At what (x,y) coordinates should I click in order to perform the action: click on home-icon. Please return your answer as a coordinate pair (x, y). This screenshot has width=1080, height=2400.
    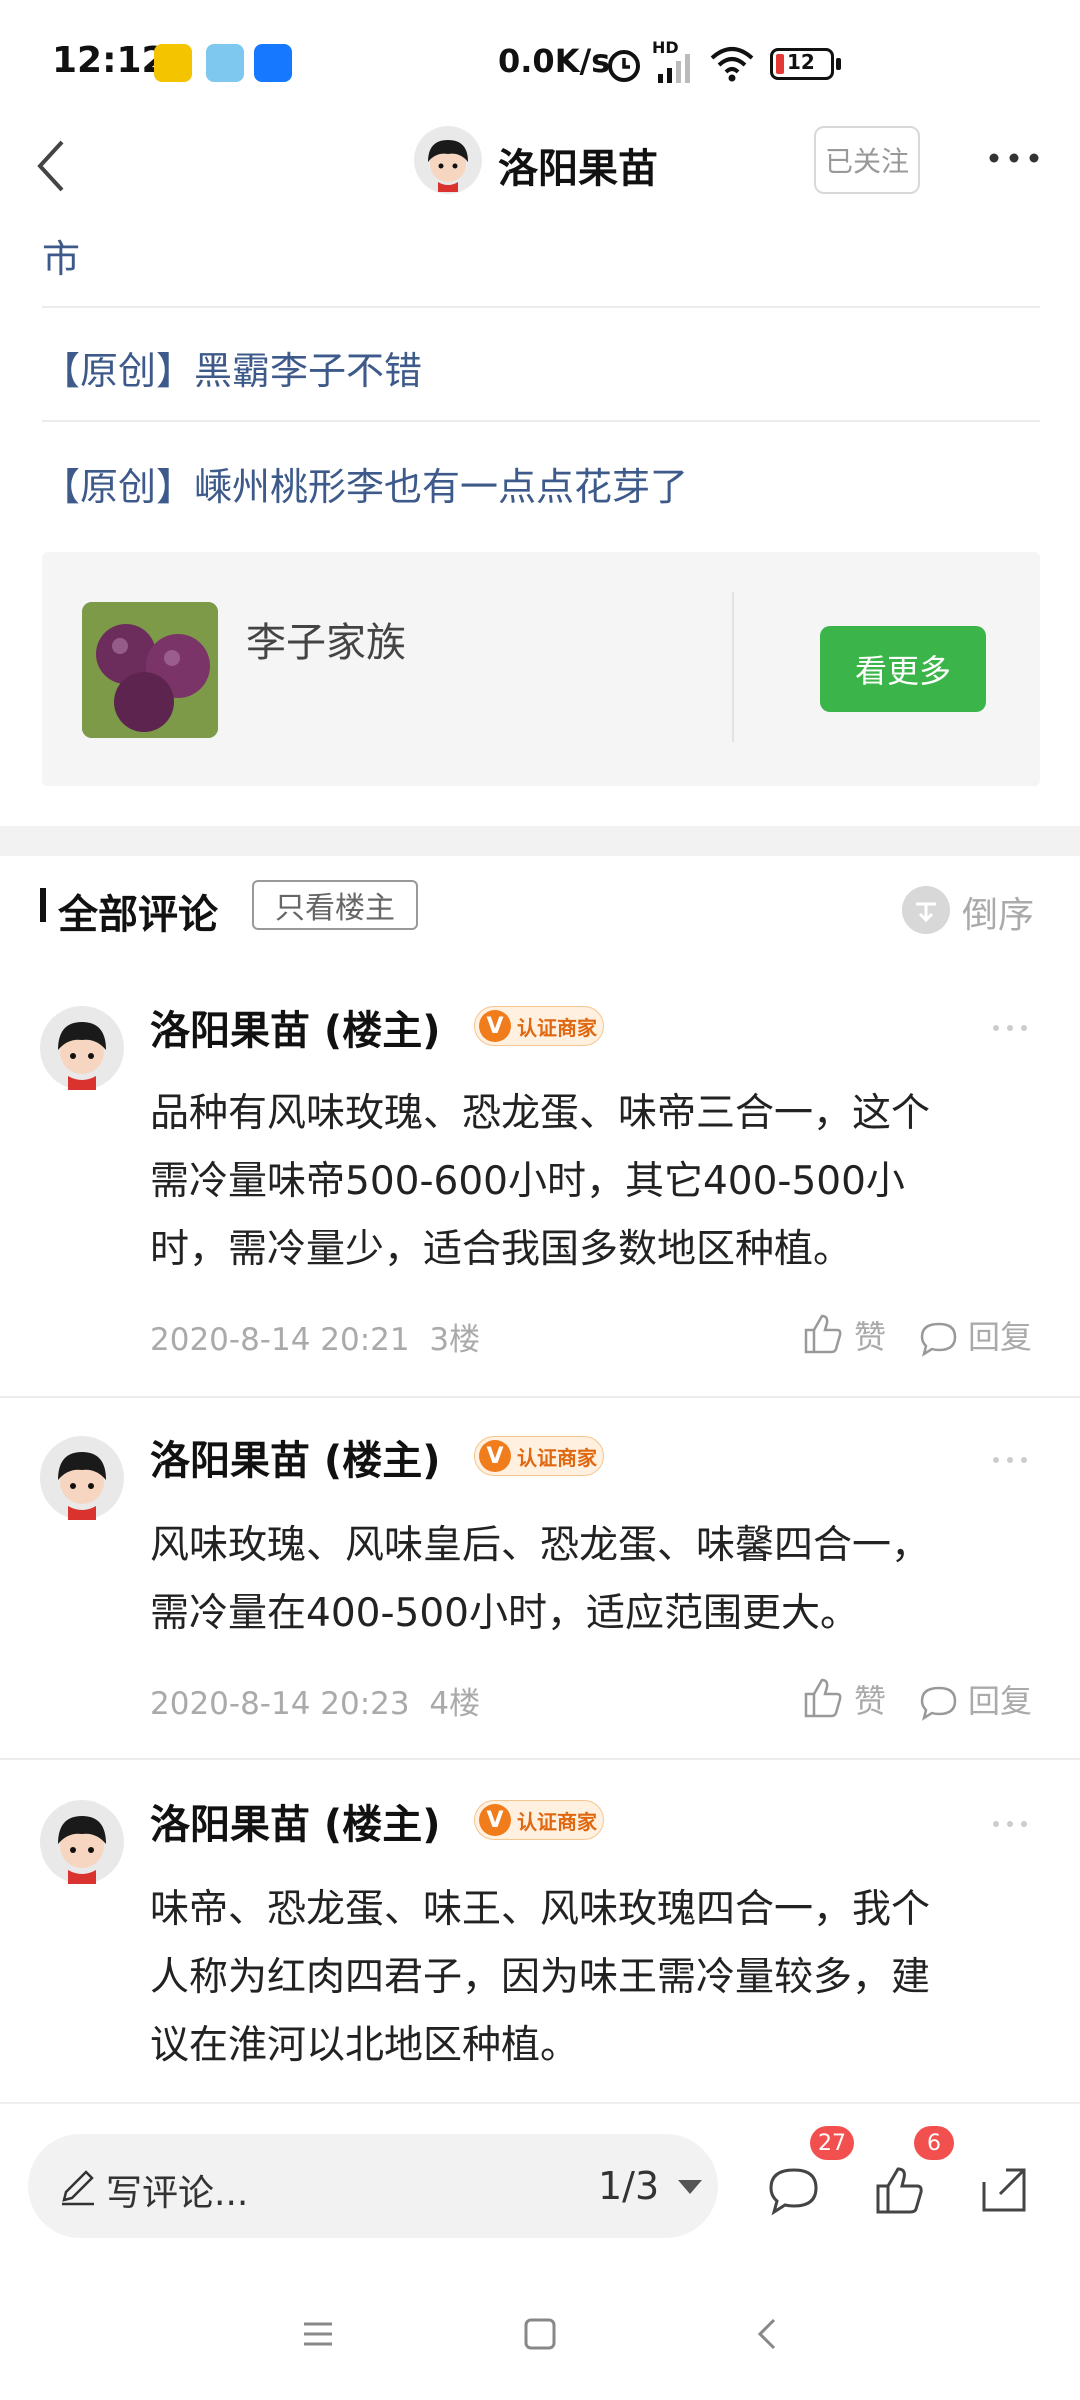
    Looking at the image, I should click on (540, 2334).